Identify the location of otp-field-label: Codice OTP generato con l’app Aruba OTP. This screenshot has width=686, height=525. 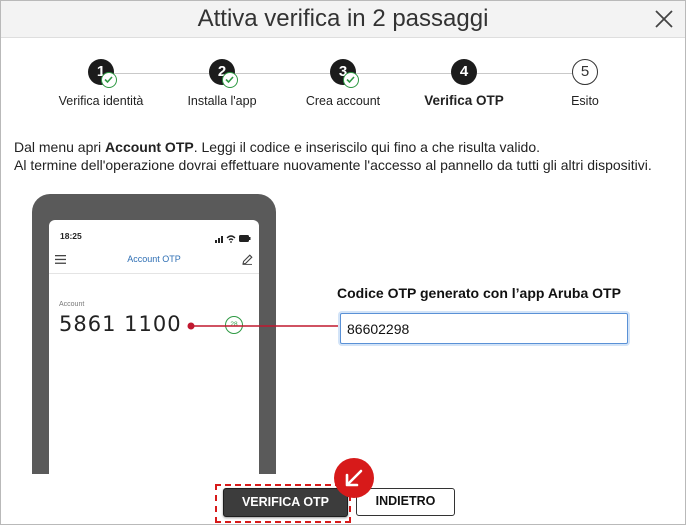
(479, 293).